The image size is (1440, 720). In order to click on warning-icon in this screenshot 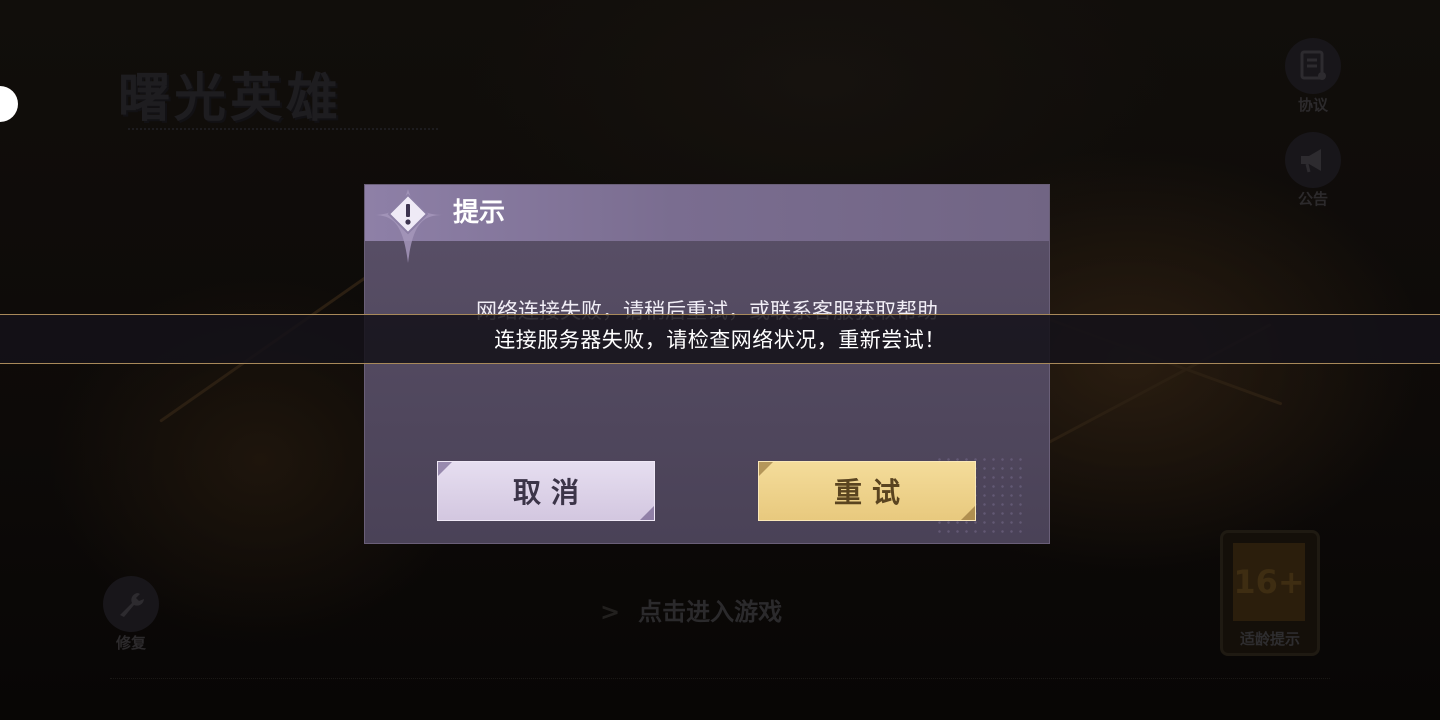, I will do `click(408, 226)`.